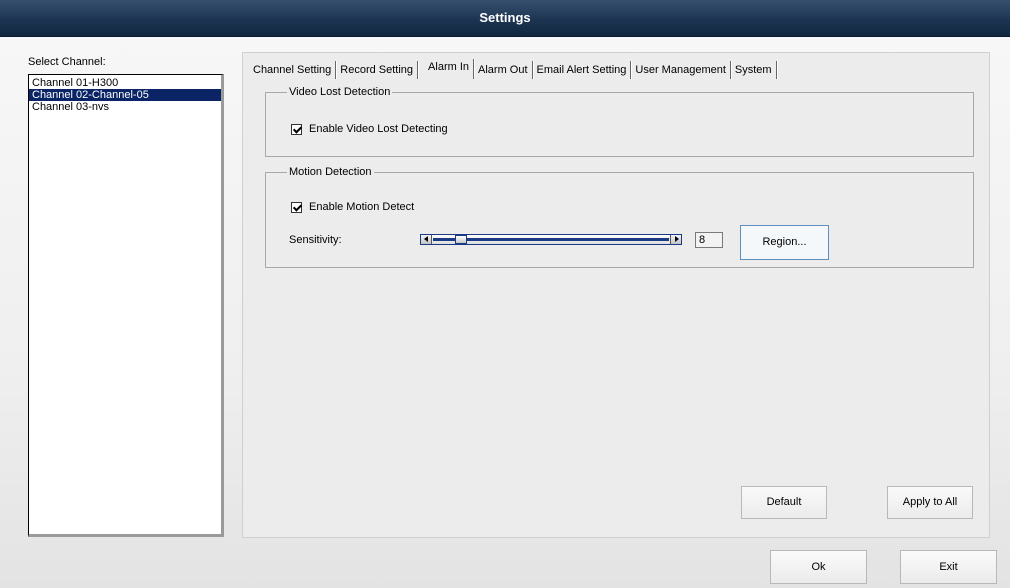 The height and width of the screenshot is (588, 1010). Describe the element at coordinates (125, 107) in the screenshot. I see `channel-item-3: Channel 03-nvs` at that location.